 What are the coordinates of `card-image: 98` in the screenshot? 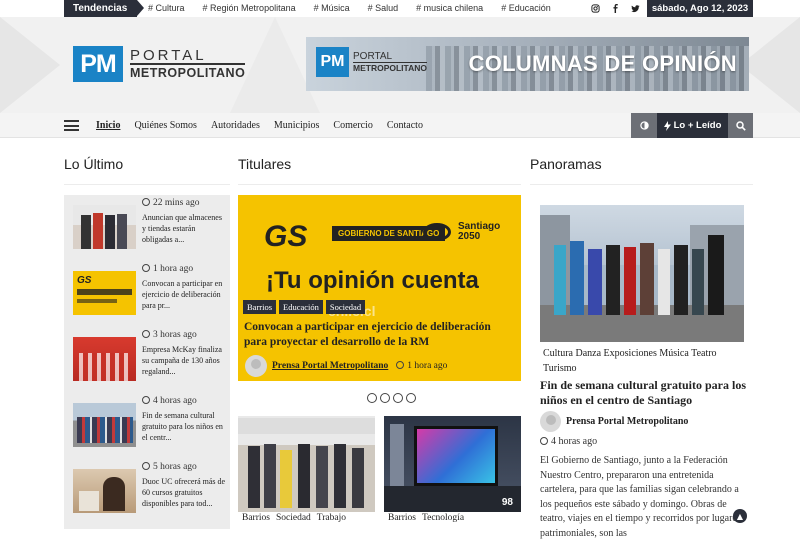 It's located at (452, 464).